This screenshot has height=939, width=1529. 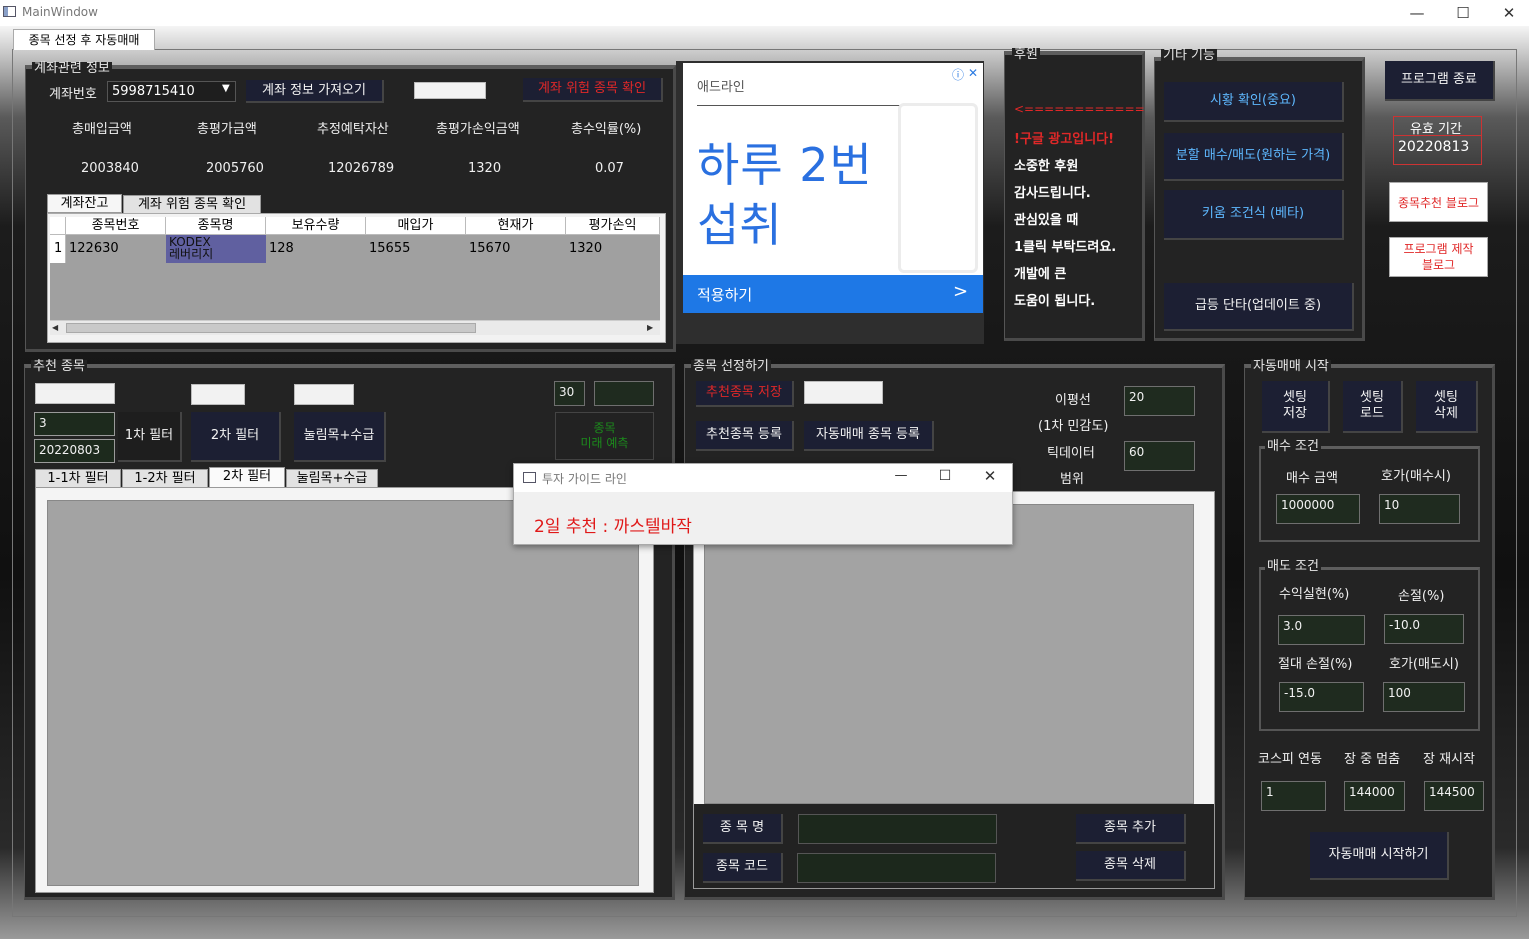 I want to click on settings-delete-button: 셋팅 삭제, so click(x=1447, y=407).